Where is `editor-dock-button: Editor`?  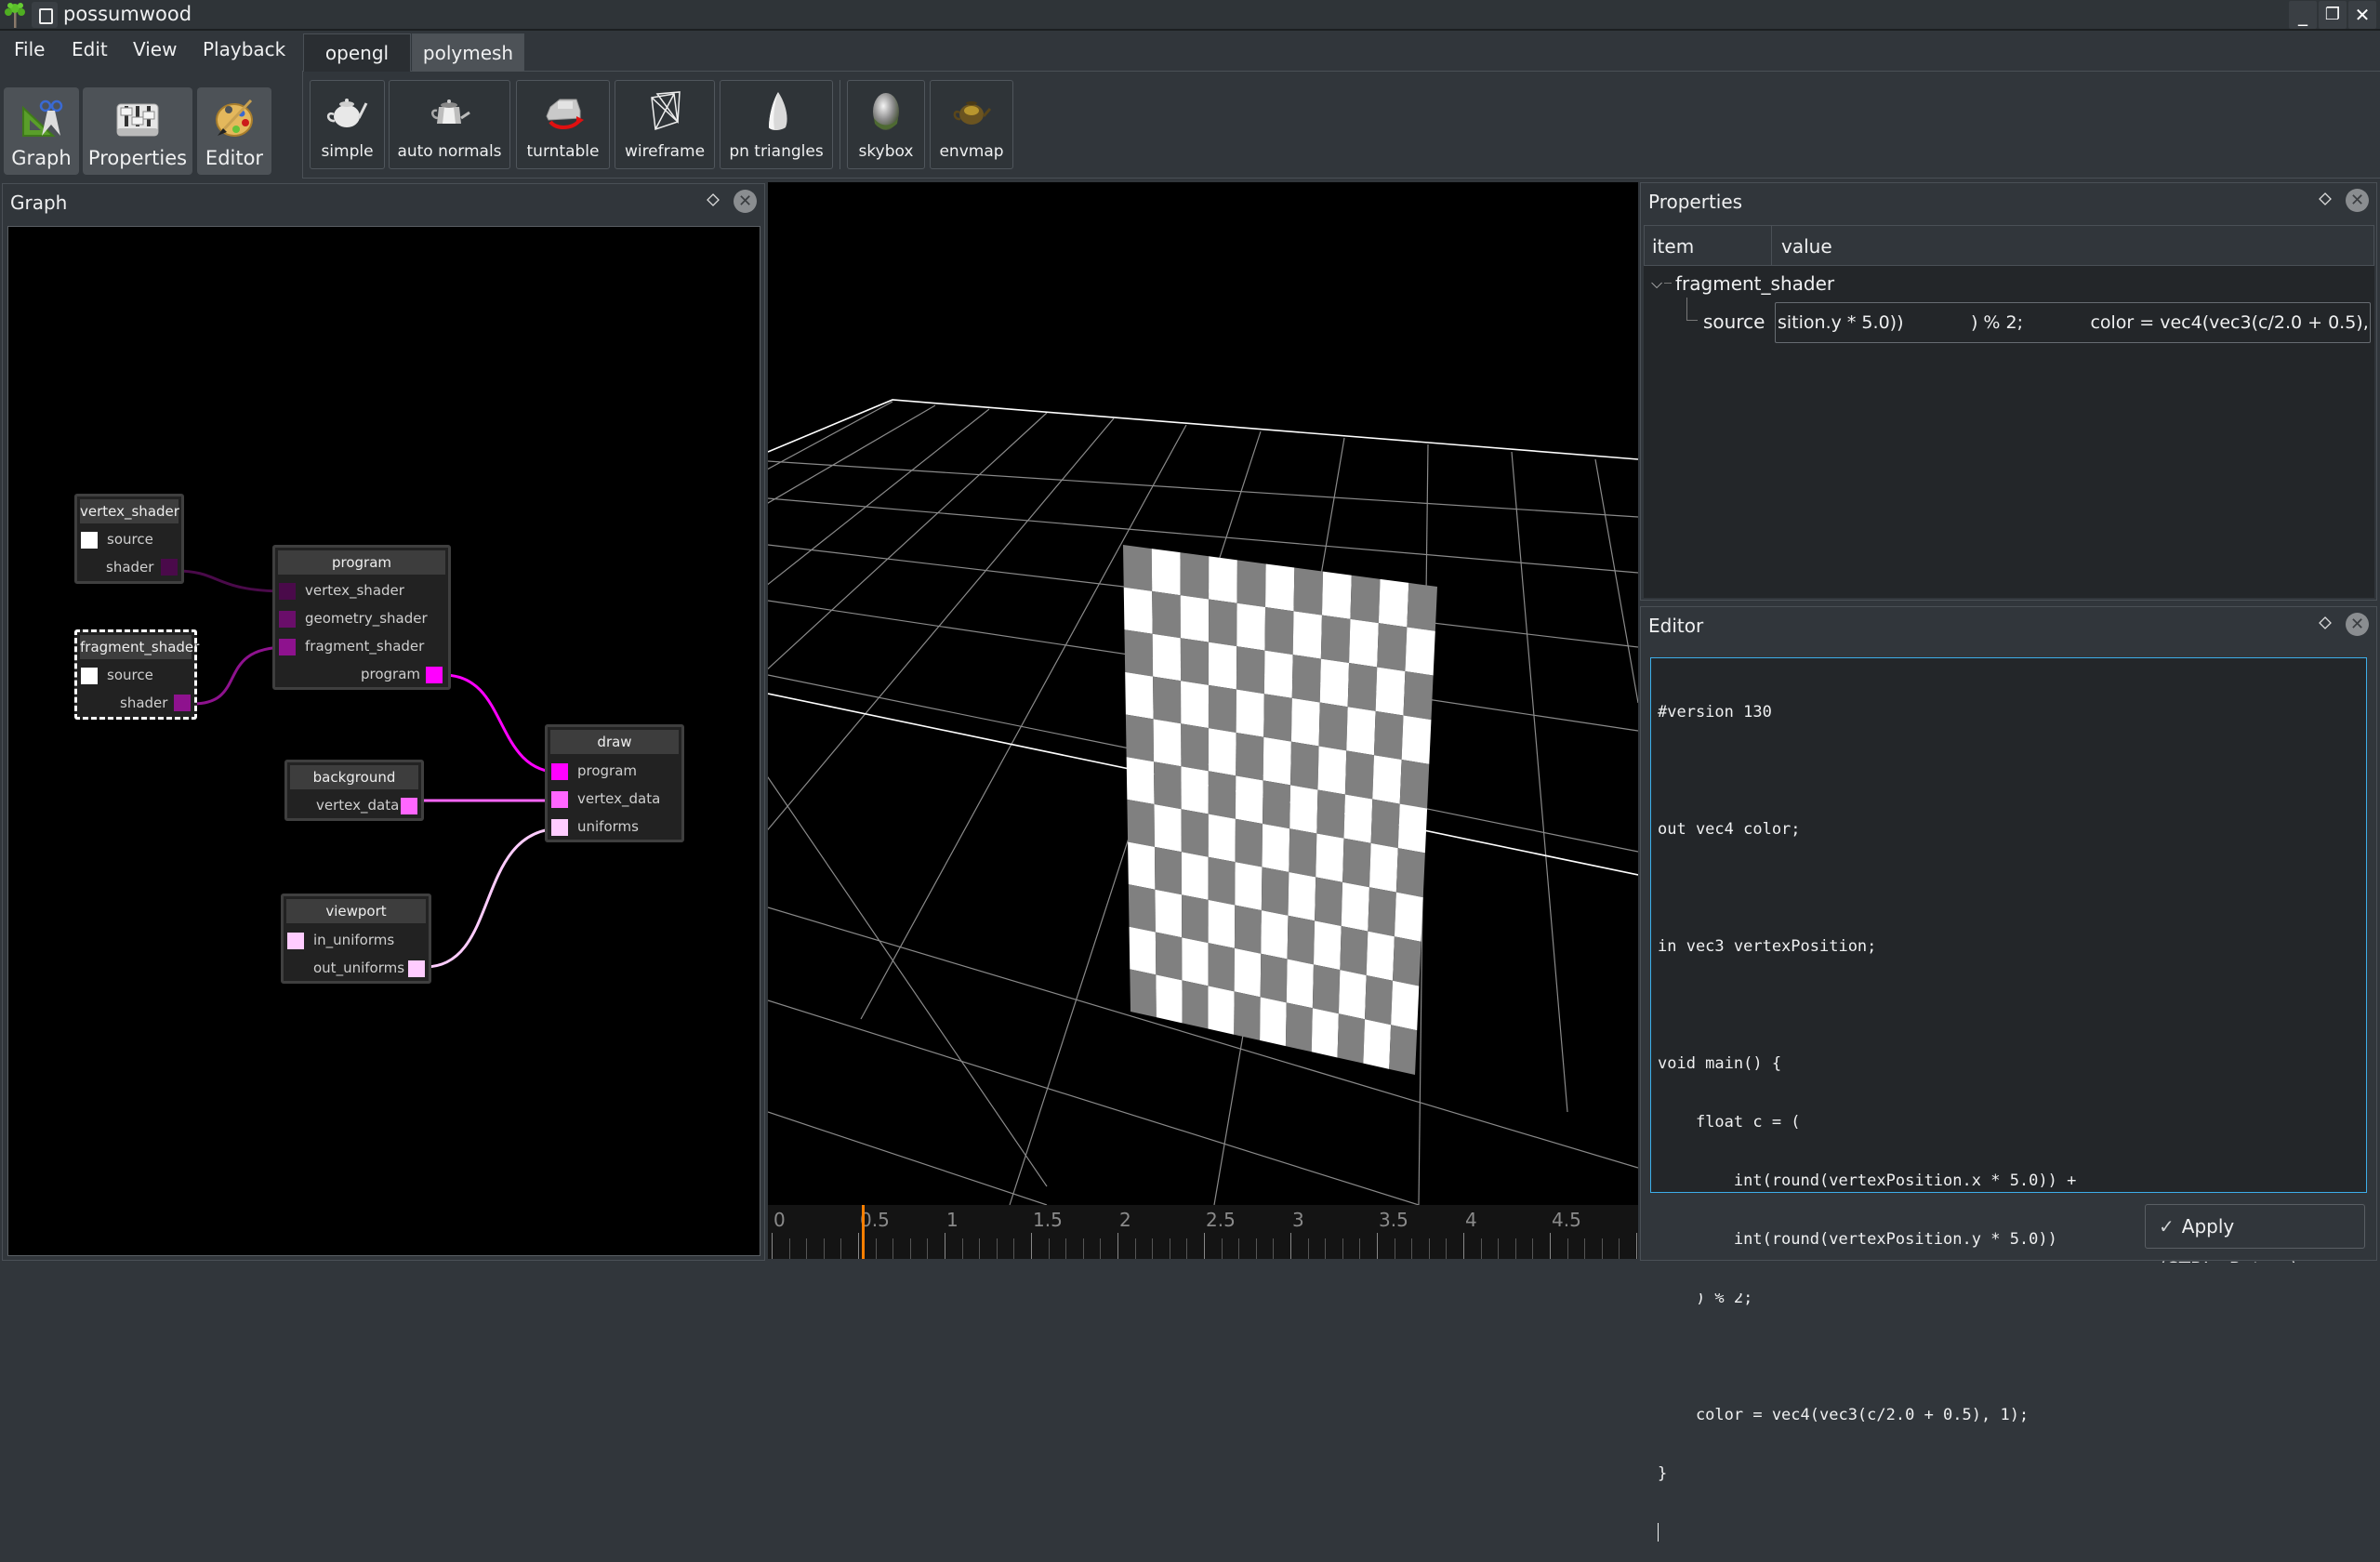 editor-dock-button: Editor is located at coordinates (234, 131).